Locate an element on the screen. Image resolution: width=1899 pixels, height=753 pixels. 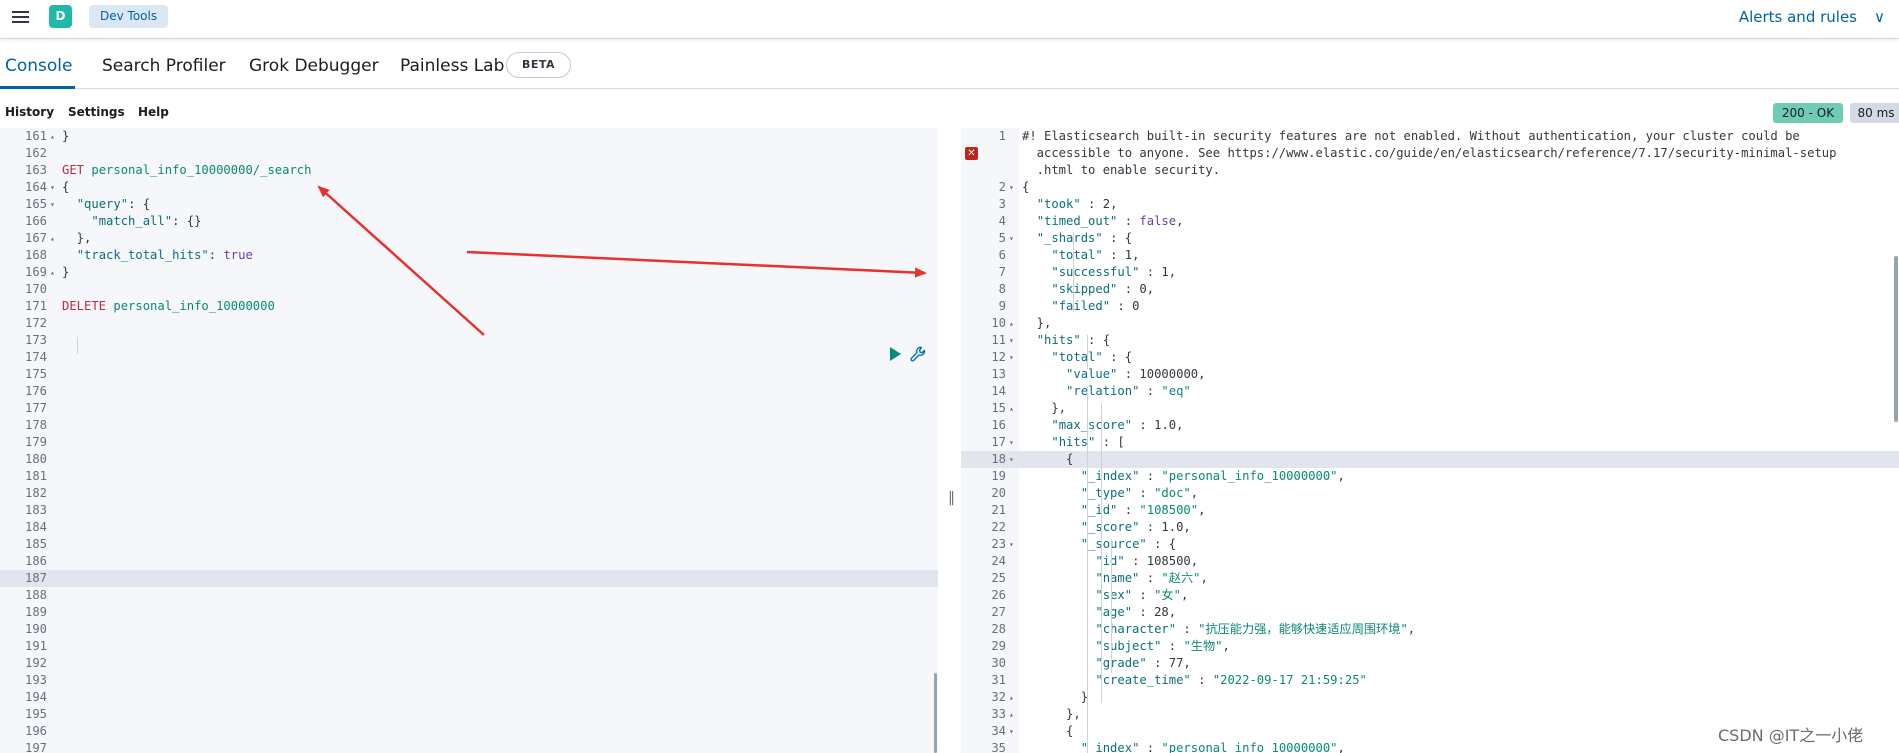
arrow-to-response is located at coordinates (696, 264).